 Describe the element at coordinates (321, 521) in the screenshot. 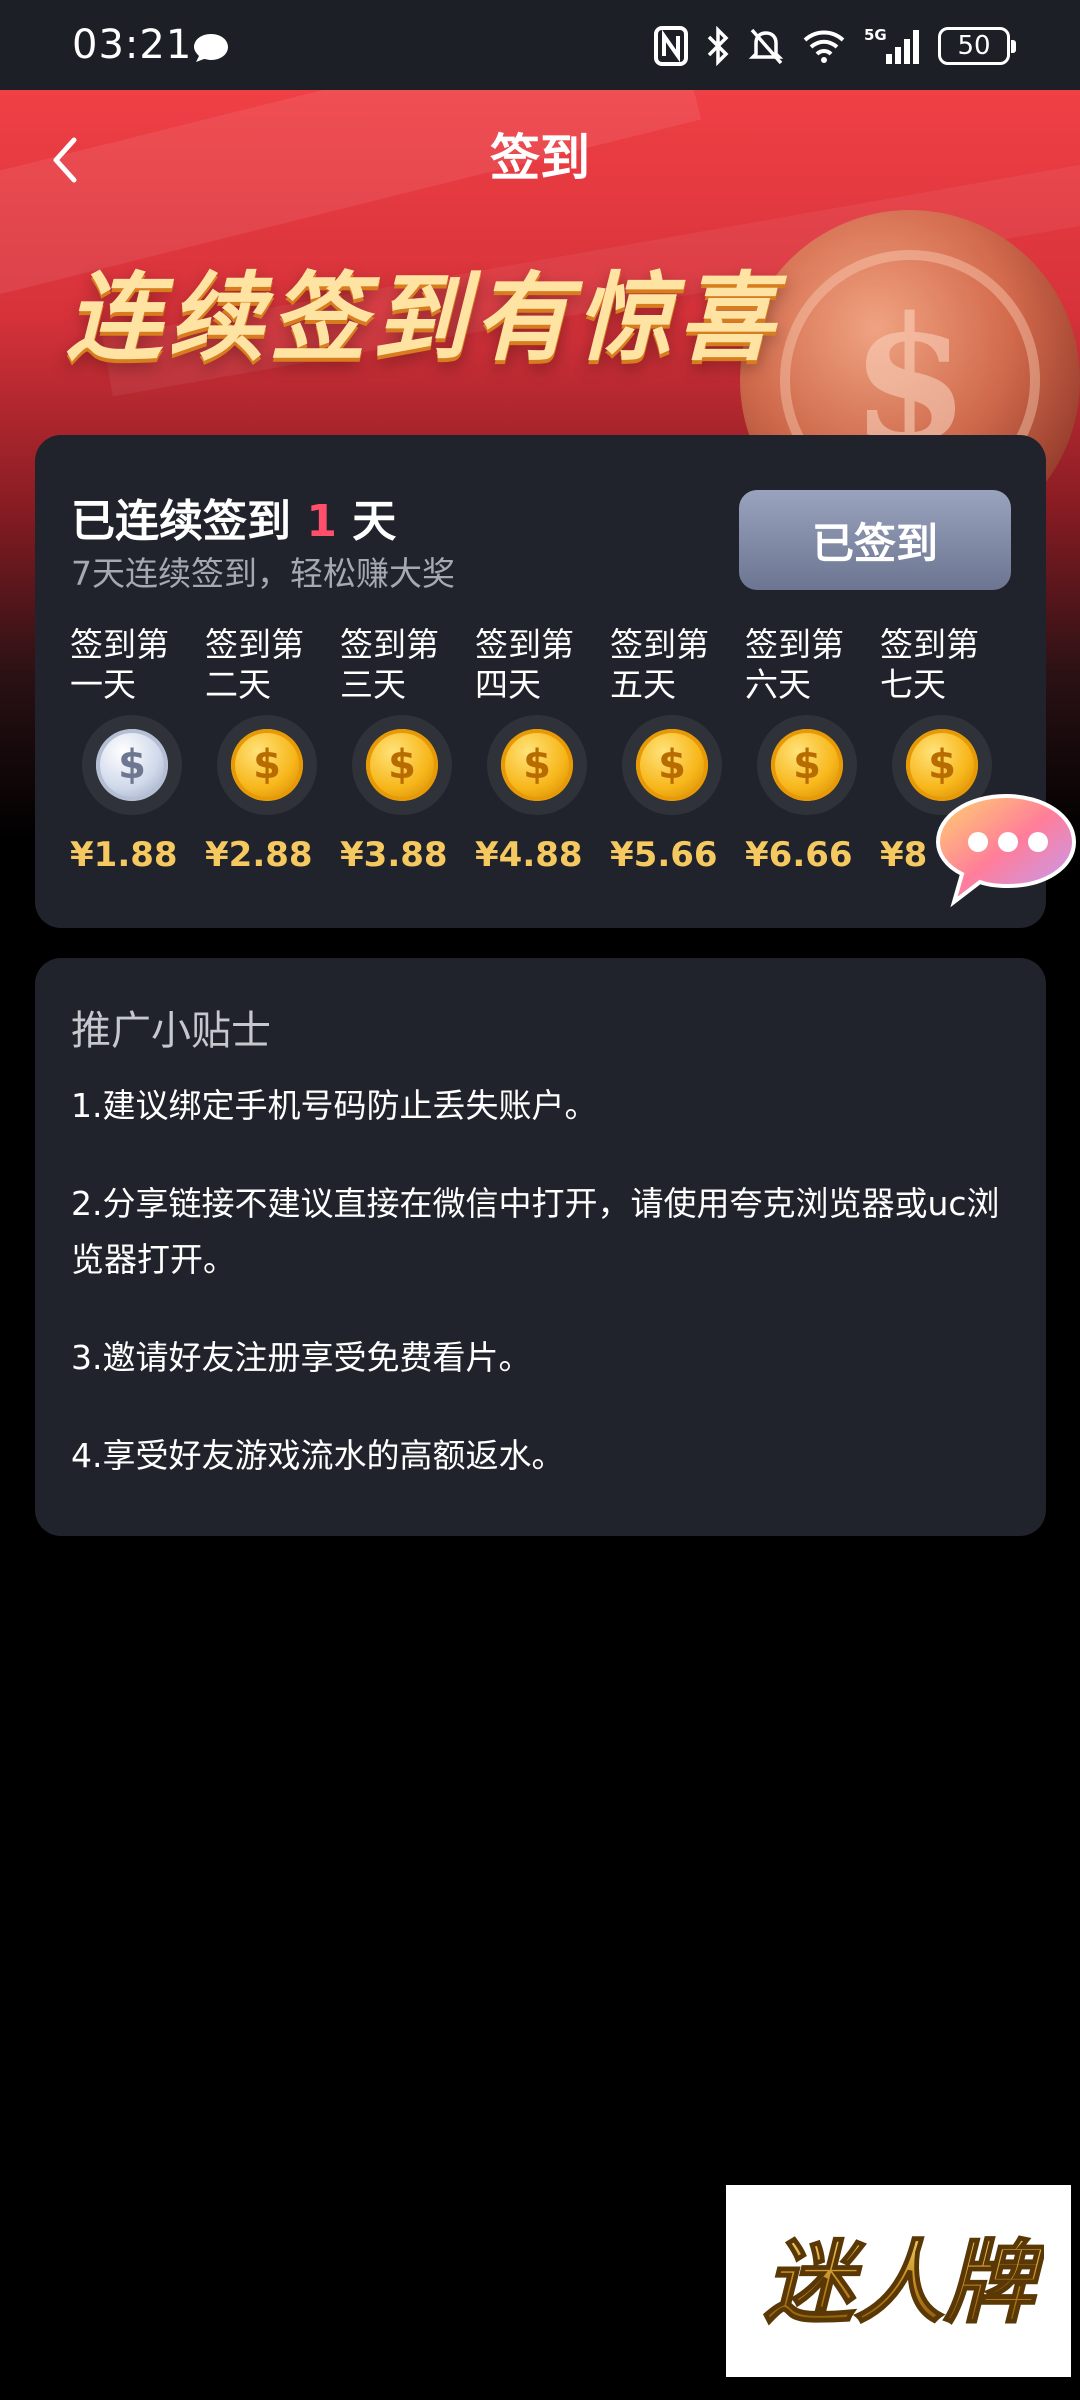

I see `streak-days: 1` at that location.